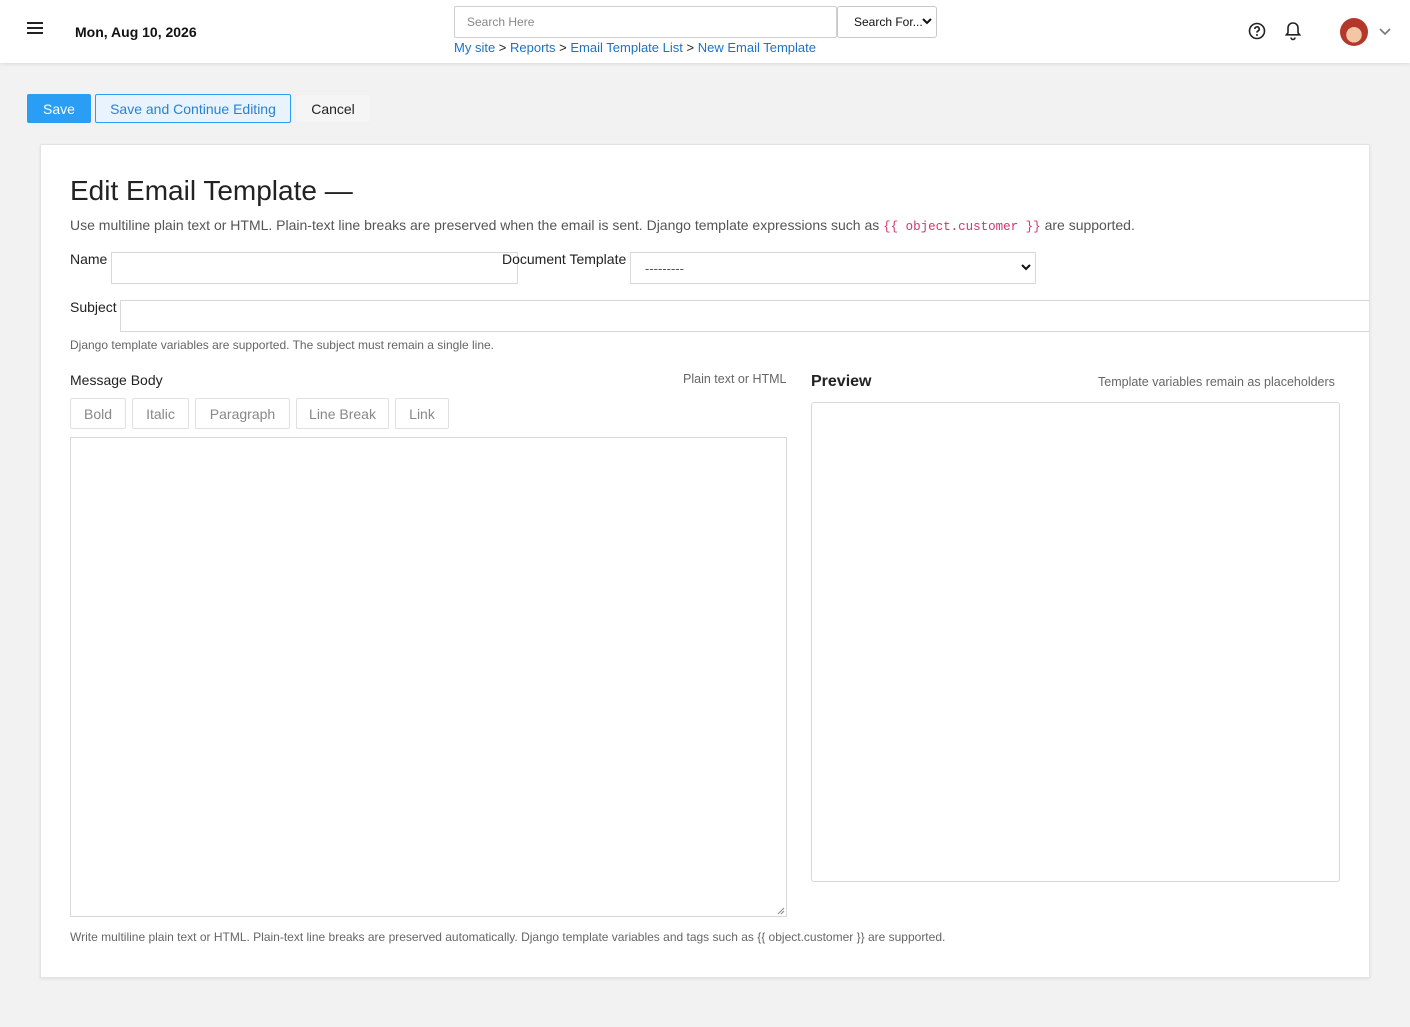  What do you see at coordinates (89, 259) in the screenshot?
I see `name-label: Name` at bounding box center [89, 259].